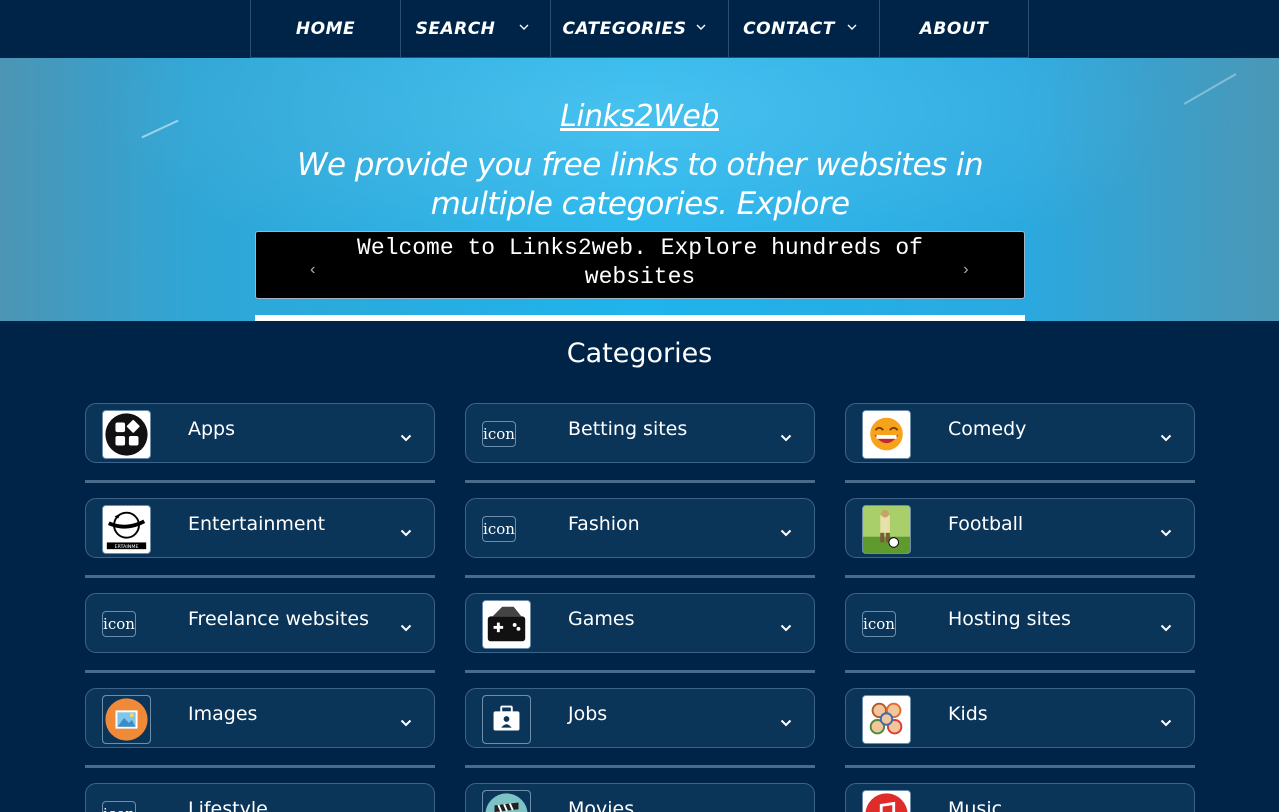 The width and height of the screenshot is (1279, 812). What do you see at coordinates (601, 805) in the screenshot?
I see `category-label: Movies` at bounding box center [601, 805].